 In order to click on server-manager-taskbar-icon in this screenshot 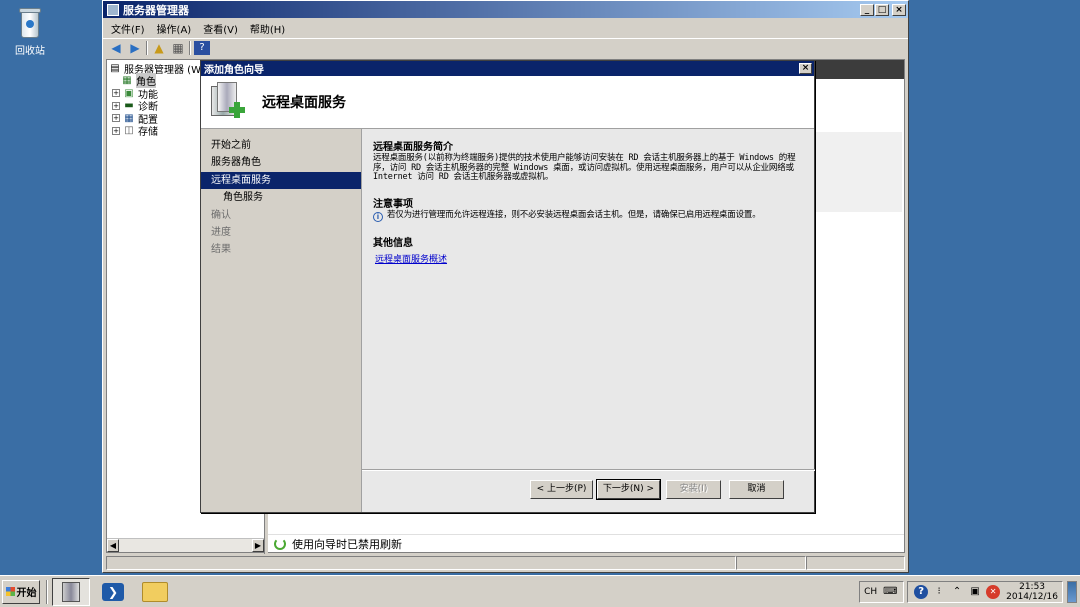, I will do `click(71, 591)`.